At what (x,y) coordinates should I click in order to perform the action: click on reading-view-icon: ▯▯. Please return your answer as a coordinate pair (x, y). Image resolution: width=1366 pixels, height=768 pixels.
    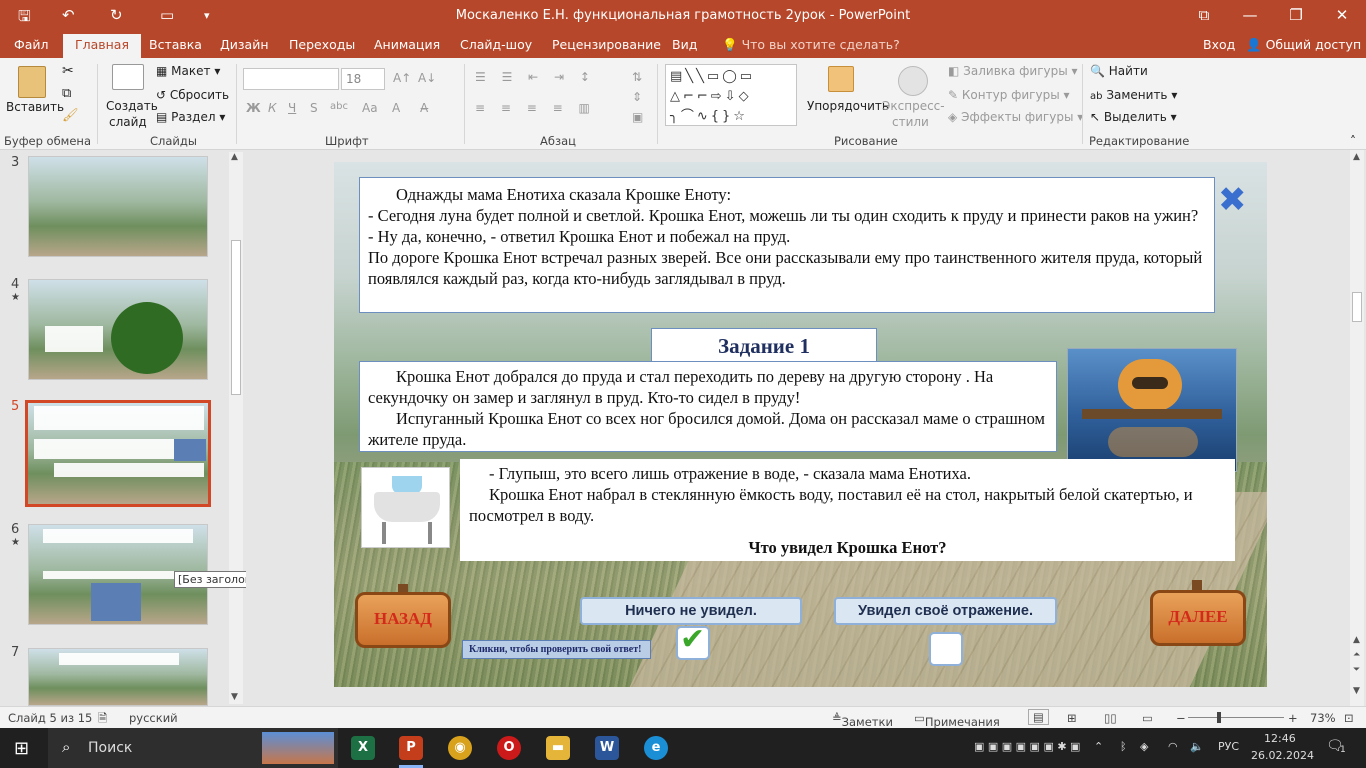
    Looking at the image, I should click on (1110, 718).